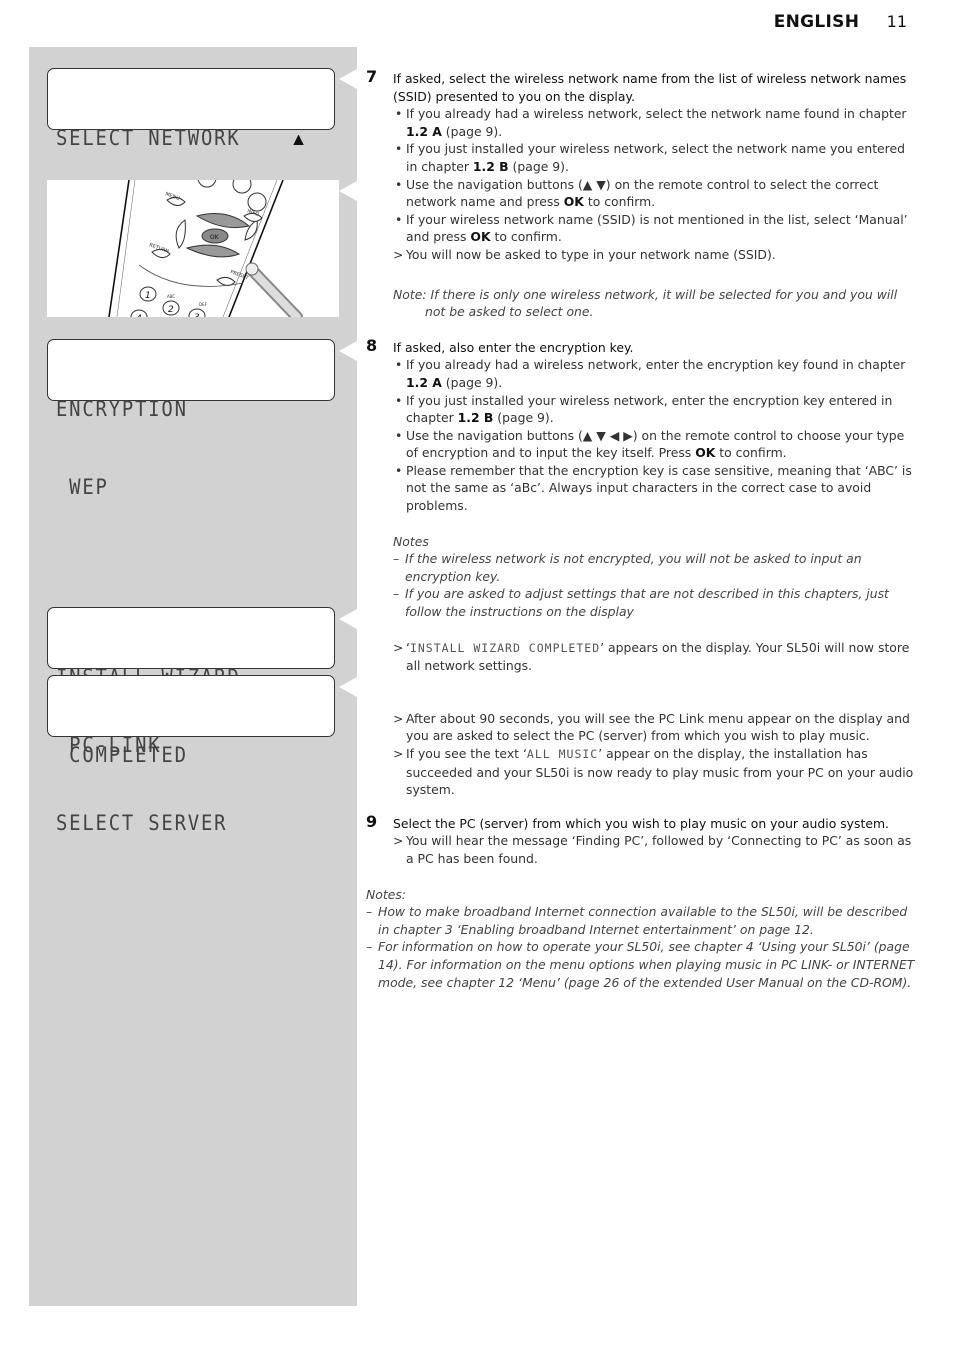  What do you see at coordinates (411, 541) in the screenshot?
I see `notes-title: Notes` at bounding box center [411, 541].